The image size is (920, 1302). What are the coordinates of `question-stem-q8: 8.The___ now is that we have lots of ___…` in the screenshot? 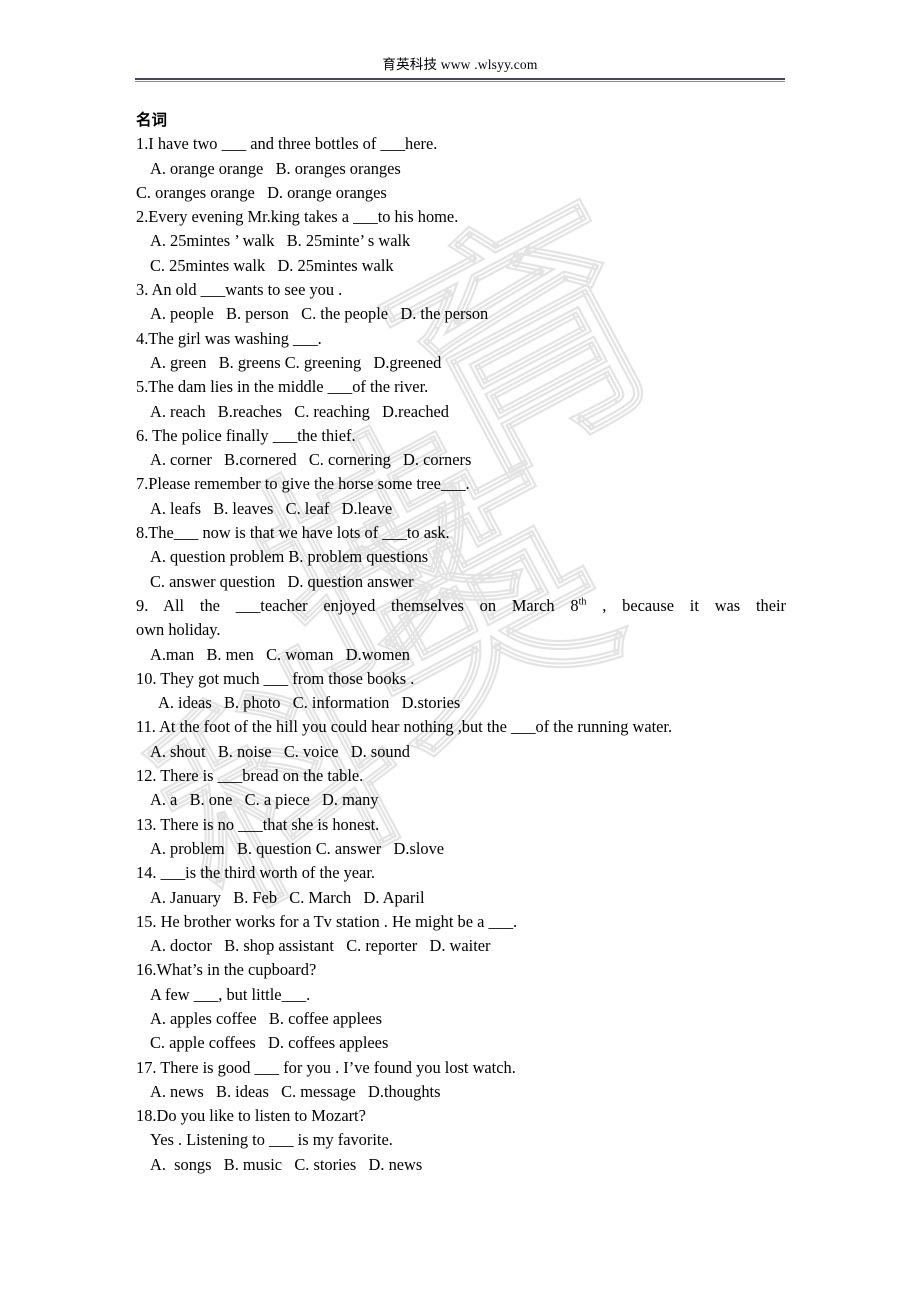 It's located at (293, 533).